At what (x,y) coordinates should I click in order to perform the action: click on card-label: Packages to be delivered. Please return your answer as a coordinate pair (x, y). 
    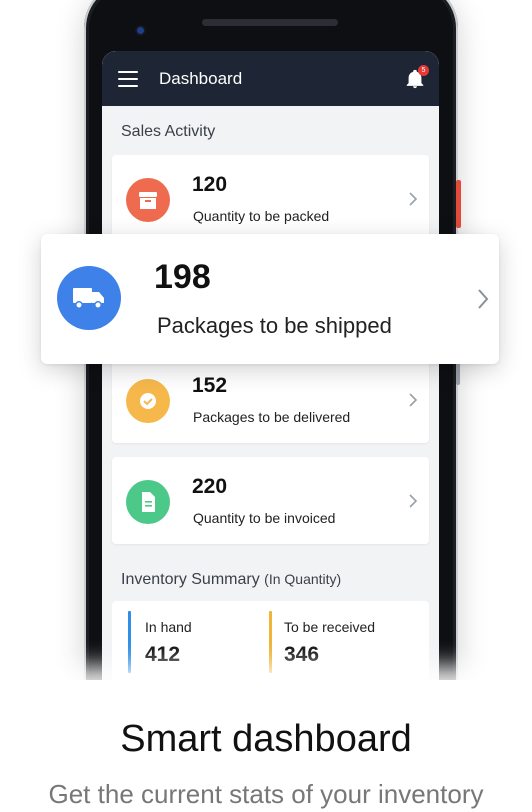
    Looking at the image, I should click on (272, 417).